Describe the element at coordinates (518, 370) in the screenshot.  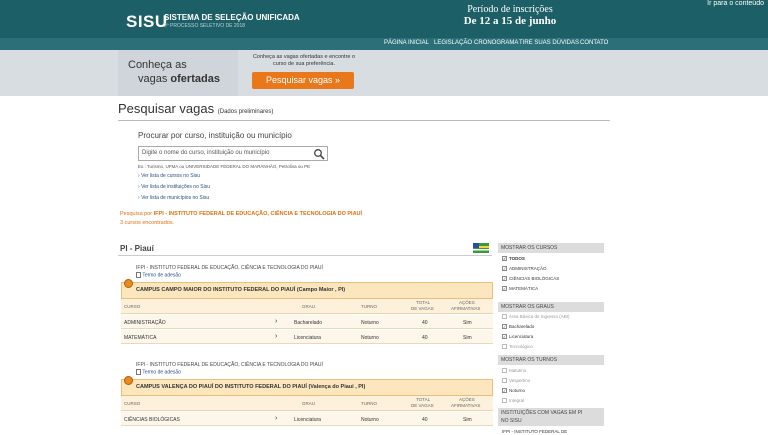
I see `filter-label: Matutino` at that location.